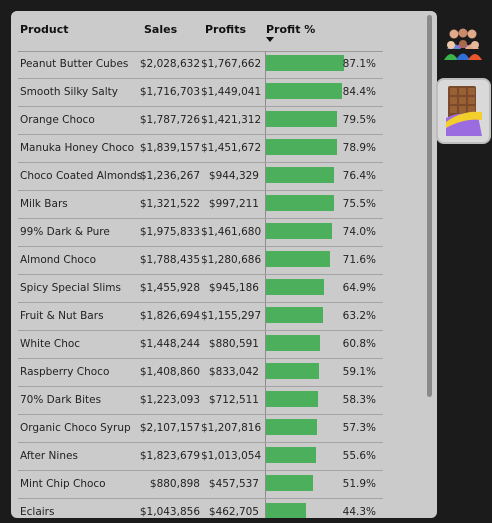  Describe the element at coordinates (61, 400) in the screenshot. I see `product-cell: 70% Dark Bites` at that location.